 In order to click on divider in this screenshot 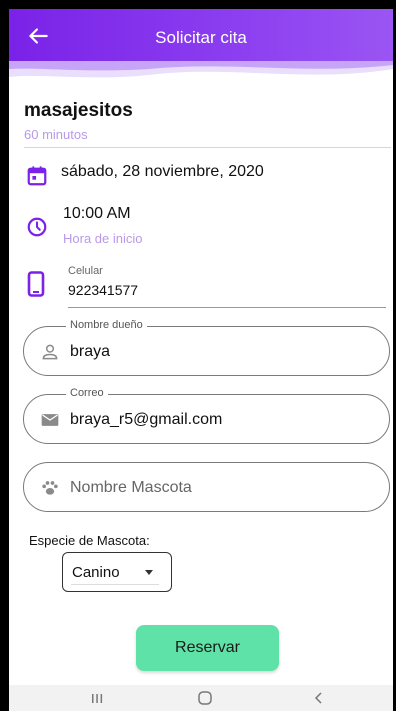, I will do `click(207, 147)`.